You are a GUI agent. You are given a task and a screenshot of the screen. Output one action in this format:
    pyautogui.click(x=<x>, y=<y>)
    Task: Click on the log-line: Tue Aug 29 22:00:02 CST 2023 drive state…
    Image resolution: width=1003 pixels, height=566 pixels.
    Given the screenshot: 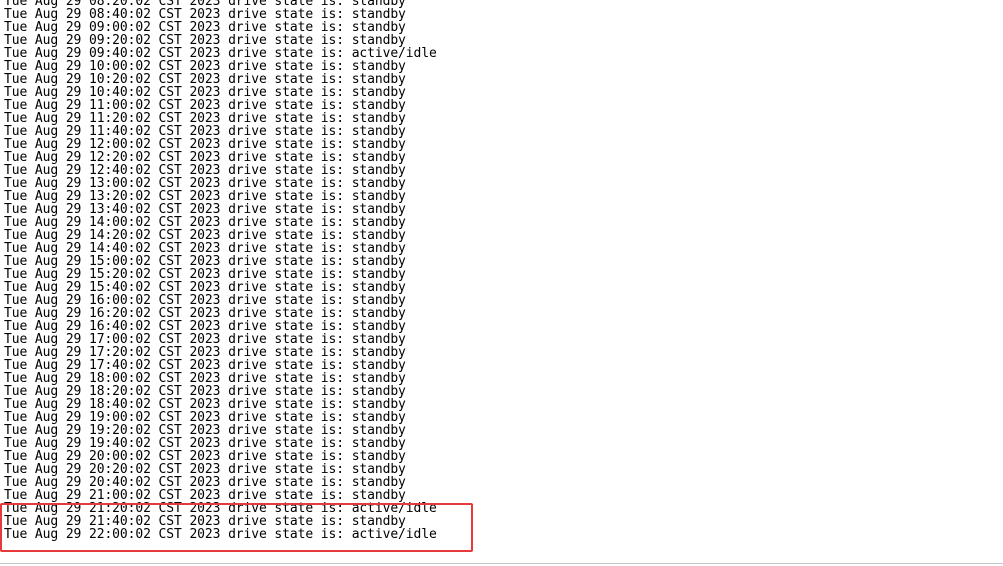 What is the action you would take?
    pyautogui.click(x=220, y=534)
    